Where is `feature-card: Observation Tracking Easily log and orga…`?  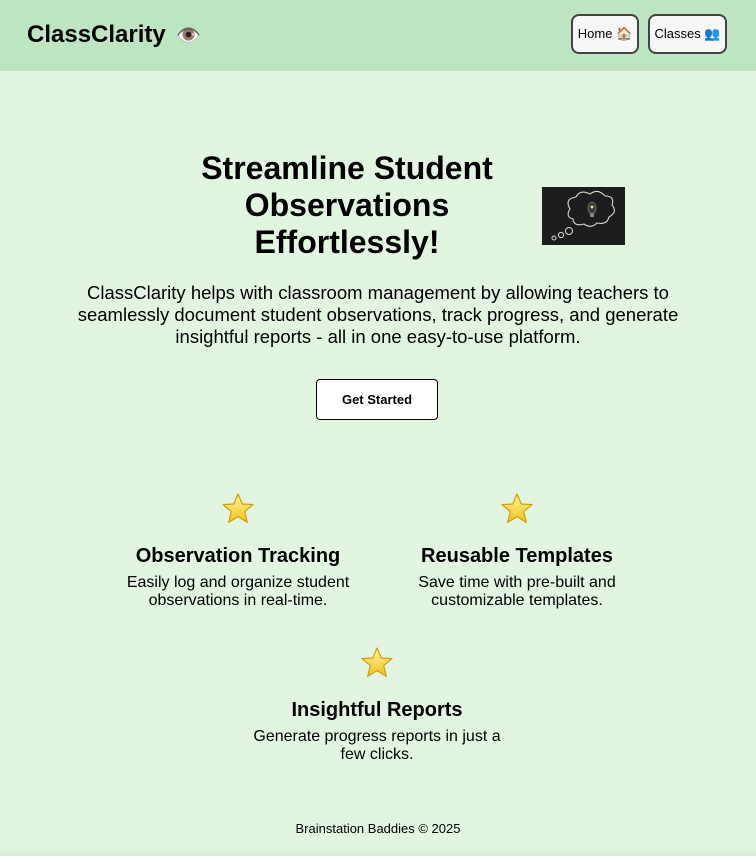 feature-card: Observation Tracking Easily log and orga… is located at coordinates (238, 551).